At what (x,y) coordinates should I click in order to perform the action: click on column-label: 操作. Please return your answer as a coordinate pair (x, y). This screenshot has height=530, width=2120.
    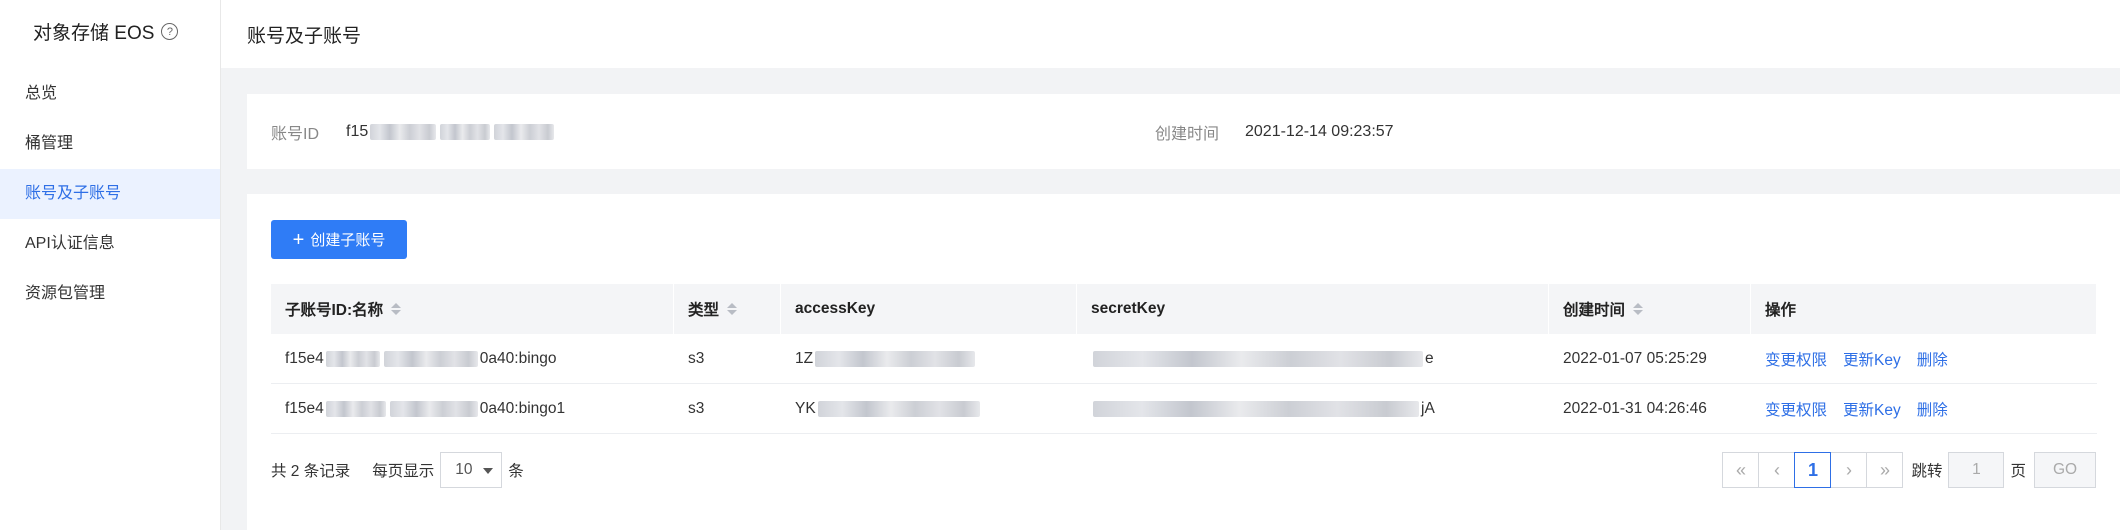
    Looking at the image, I should click on (1781, 310).